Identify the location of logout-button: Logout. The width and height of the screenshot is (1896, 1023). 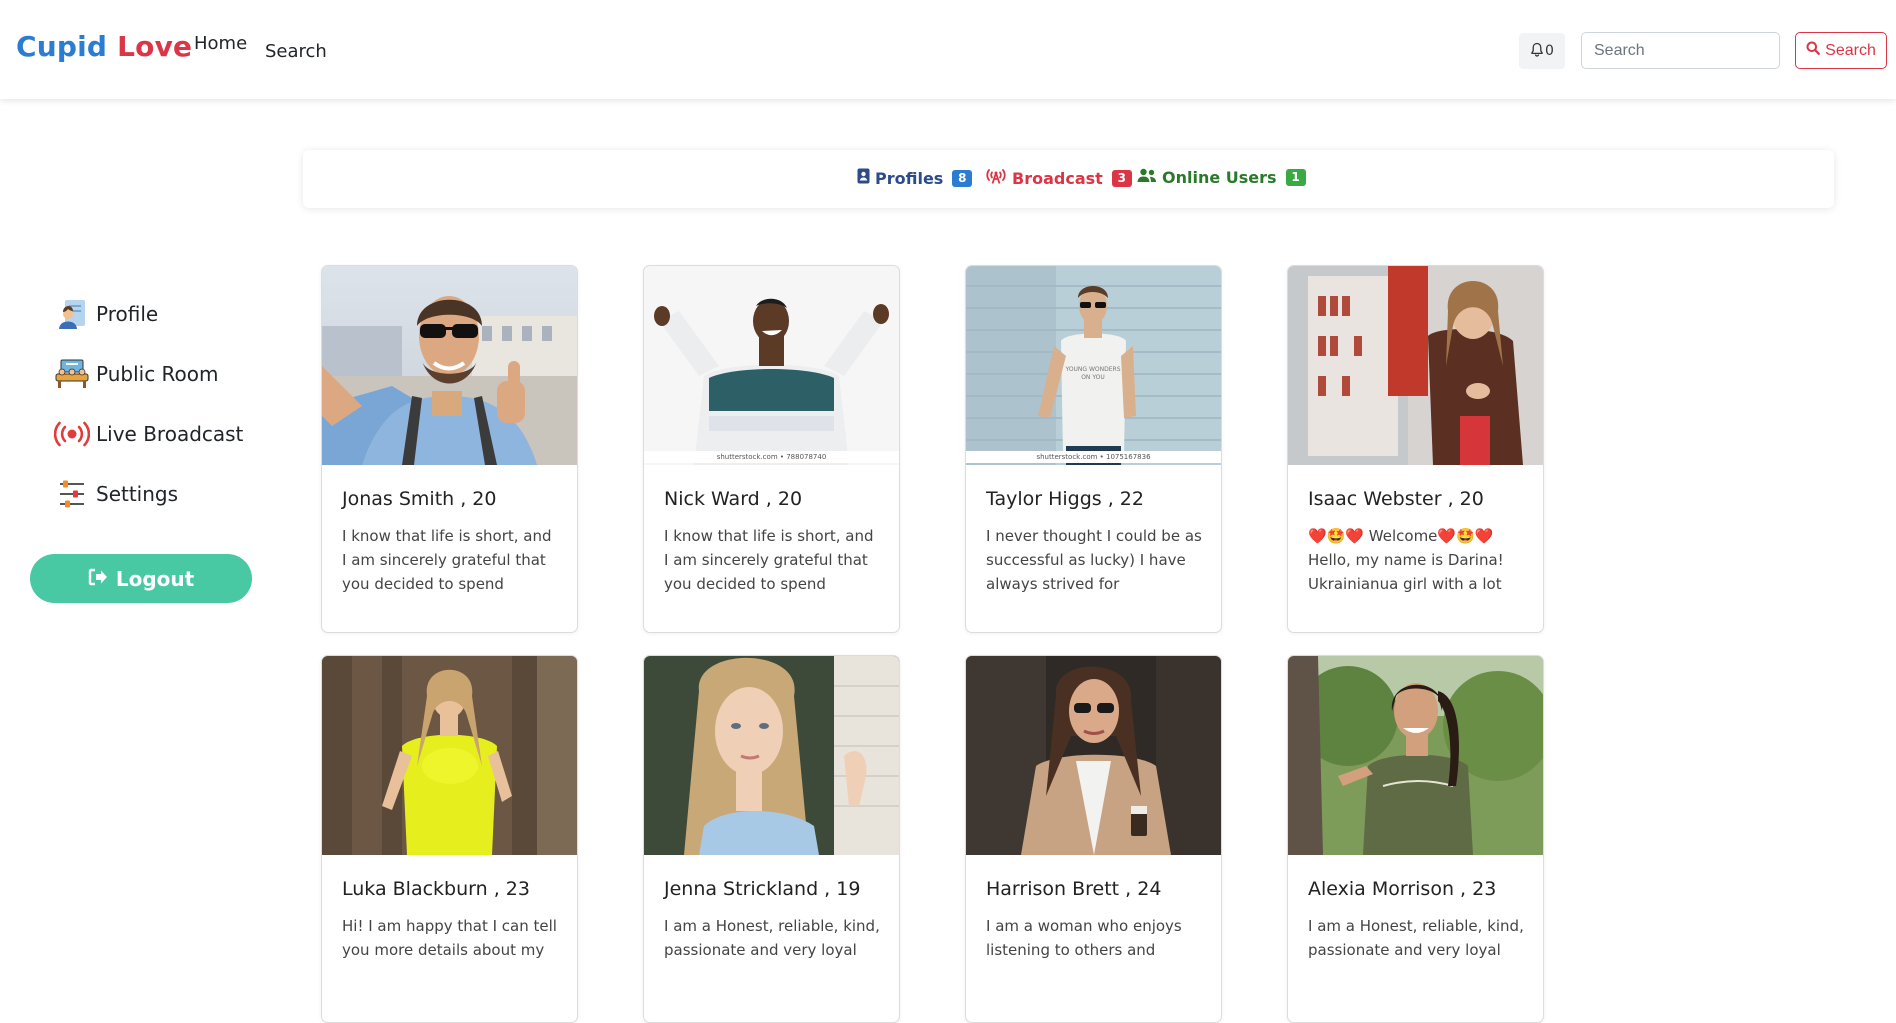
(141, 578).